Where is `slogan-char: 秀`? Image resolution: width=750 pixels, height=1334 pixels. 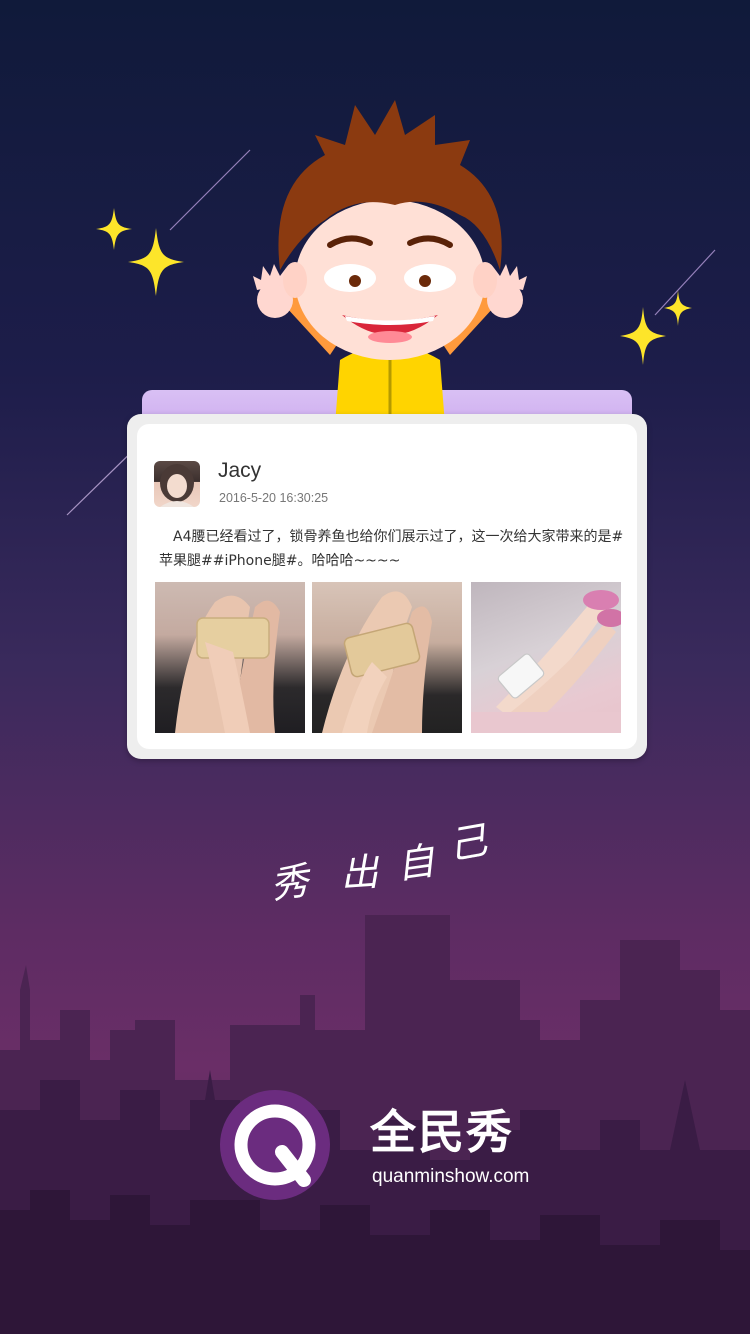
slogan-char: 秀 is located at coordinates (289, 883).